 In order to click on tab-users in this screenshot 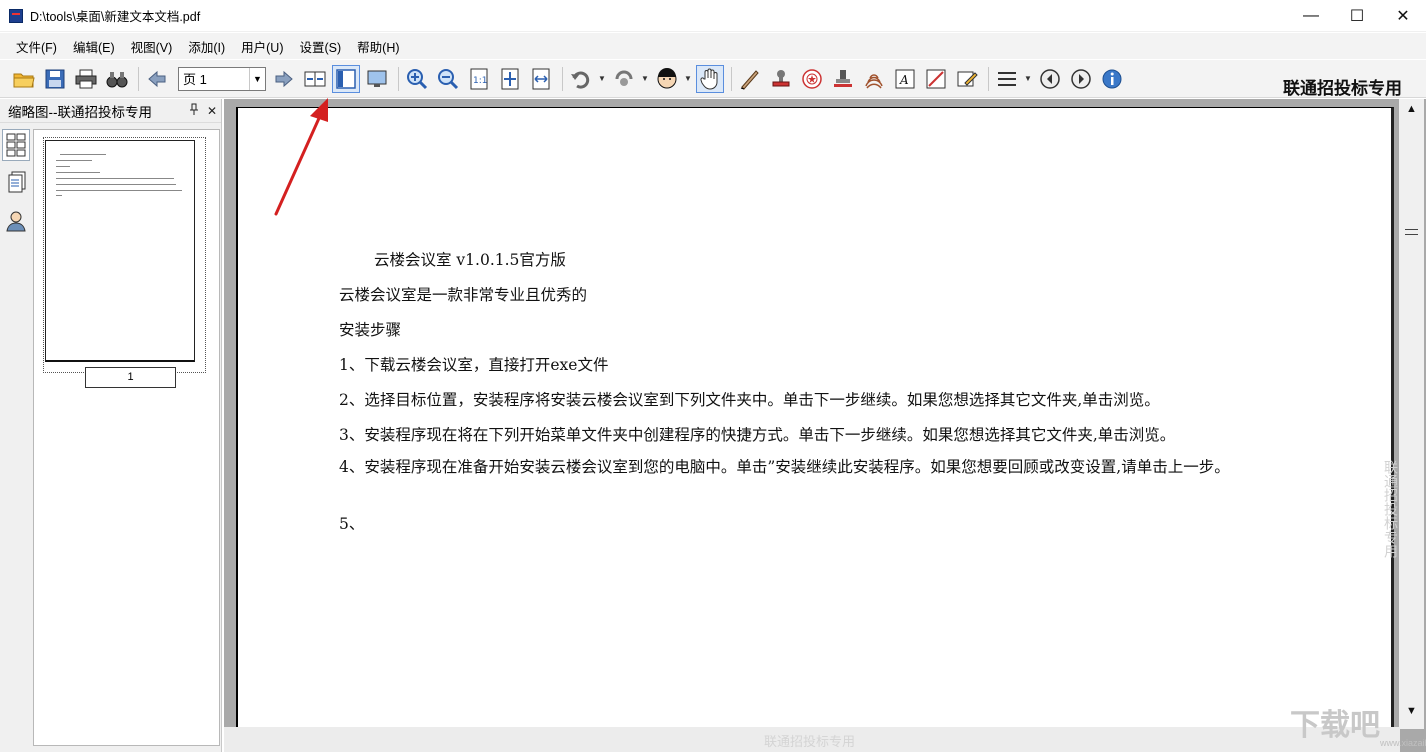, I will do `click(16, 221)`.